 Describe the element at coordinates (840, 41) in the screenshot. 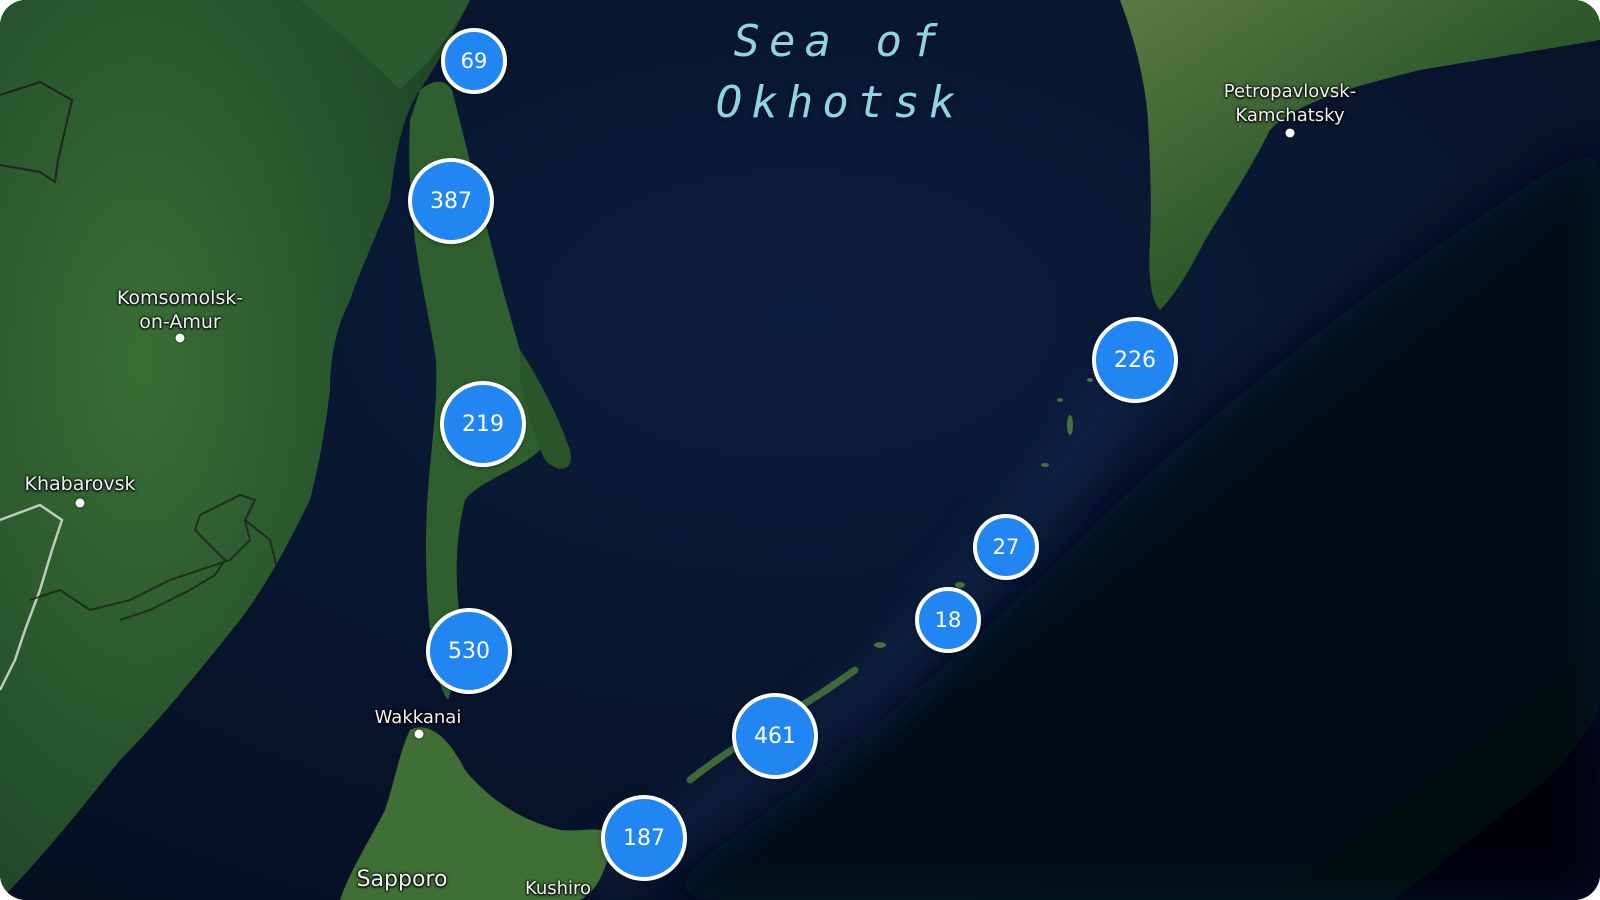

I see `sea-label-line1: Sea of` at that location.